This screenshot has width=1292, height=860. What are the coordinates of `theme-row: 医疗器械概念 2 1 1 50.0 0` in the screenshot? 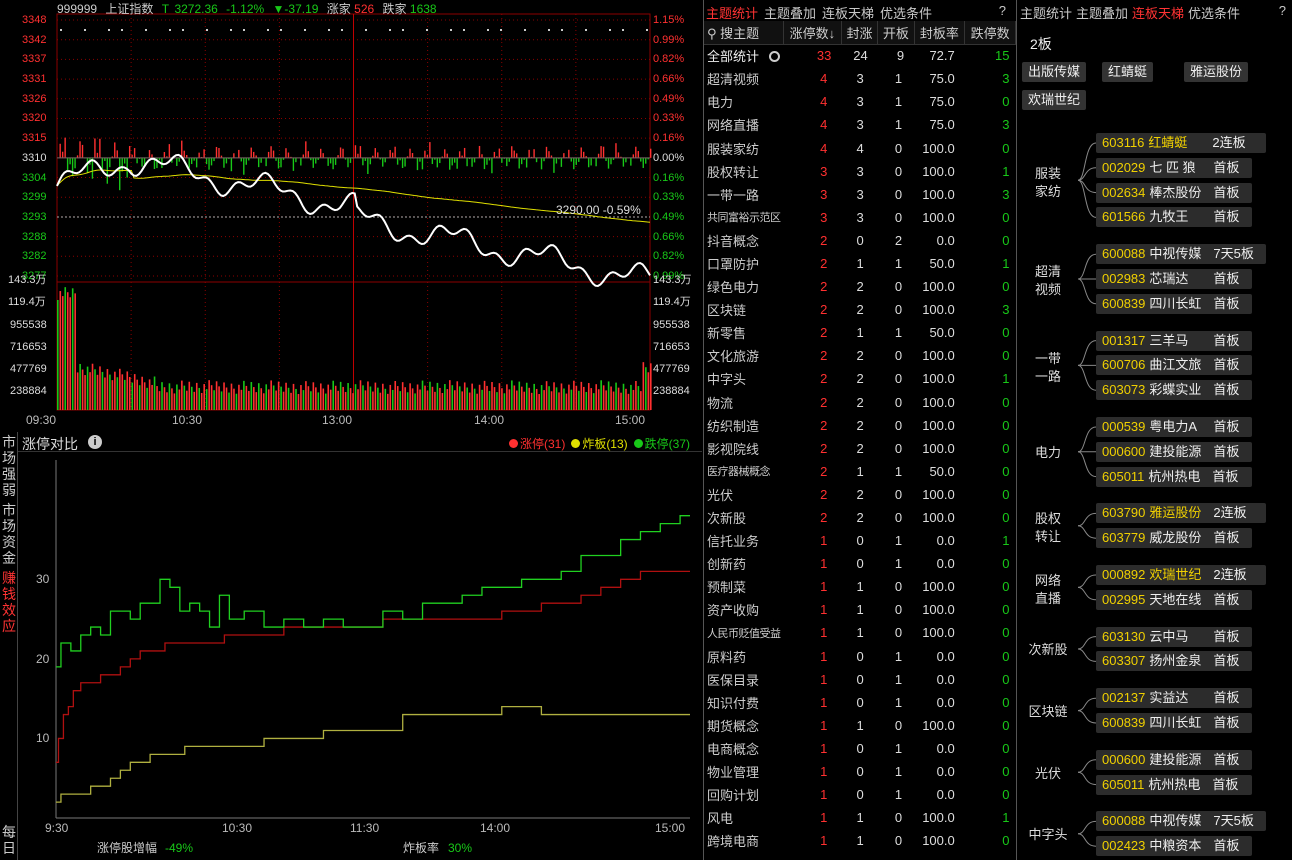 It's located at (860, 471).